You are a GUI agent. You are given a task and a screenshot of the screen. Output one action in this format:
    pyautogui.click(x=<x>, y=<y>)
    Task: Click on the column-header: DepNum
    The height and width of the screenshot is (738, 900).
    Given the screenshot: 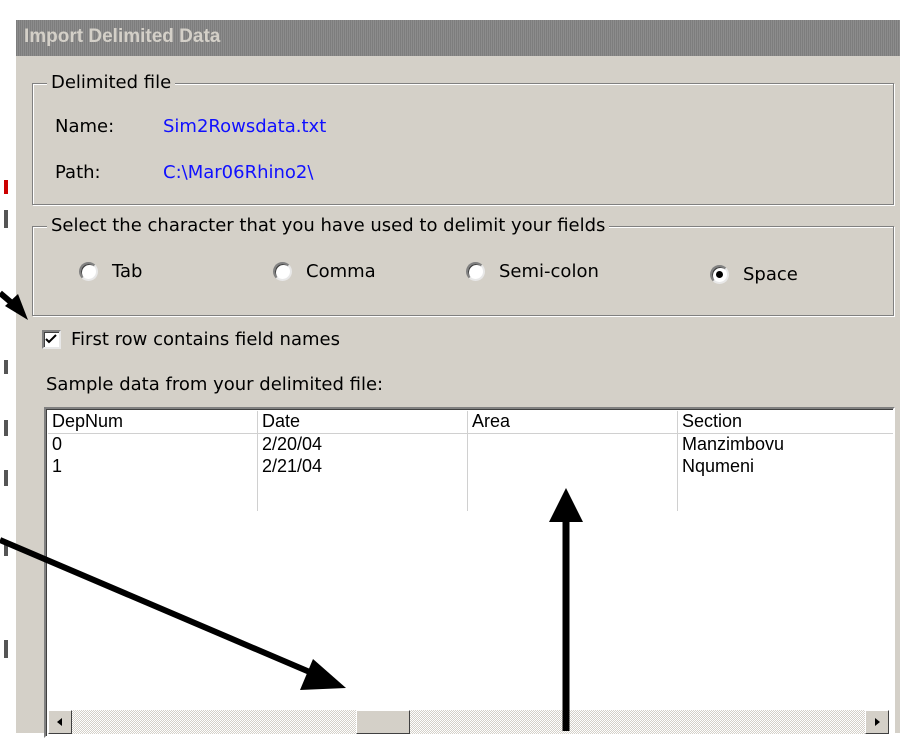 What is the action you would take?
    pyautogui.click(x=88, y=421)
    